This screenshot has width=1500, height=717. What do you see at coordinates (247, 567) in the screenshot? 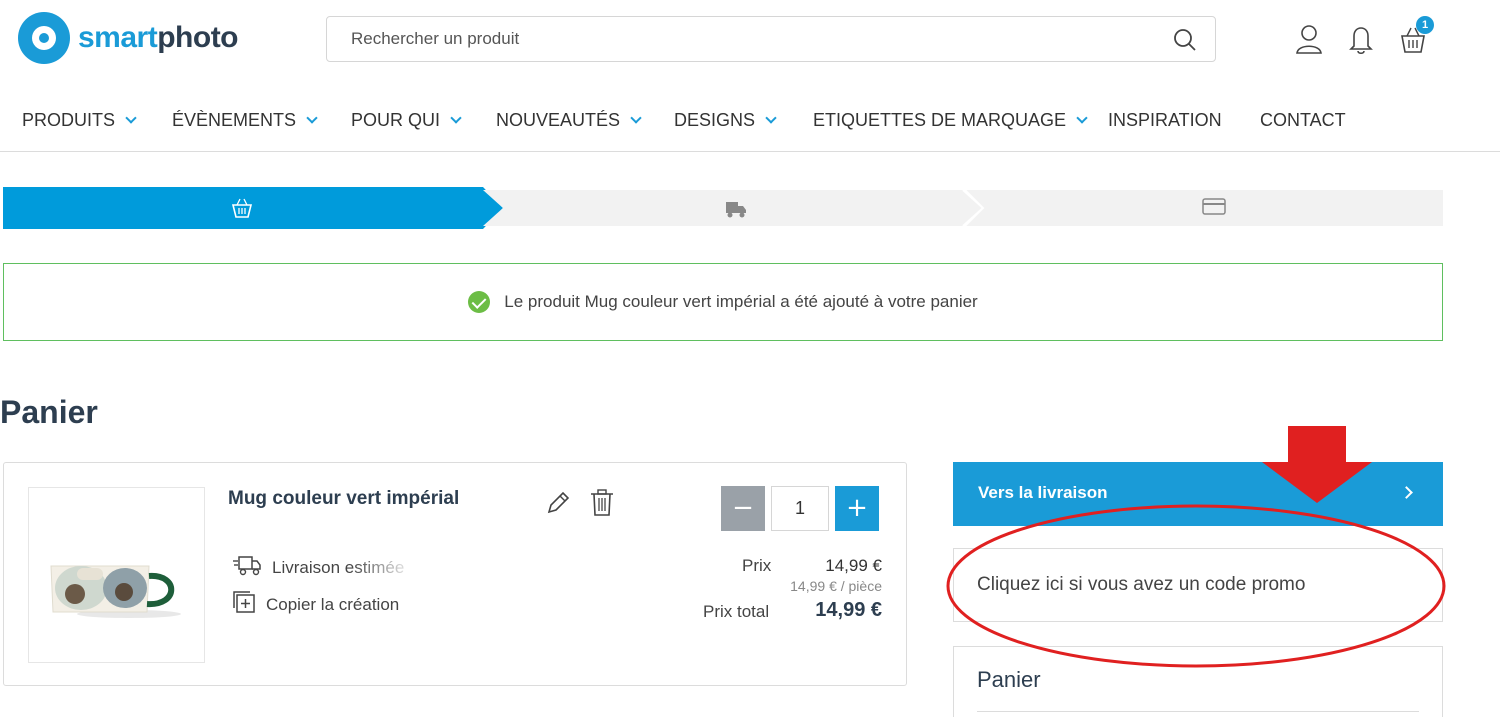
I see `delivery-truck-icon` at bounding box center [247, 567].